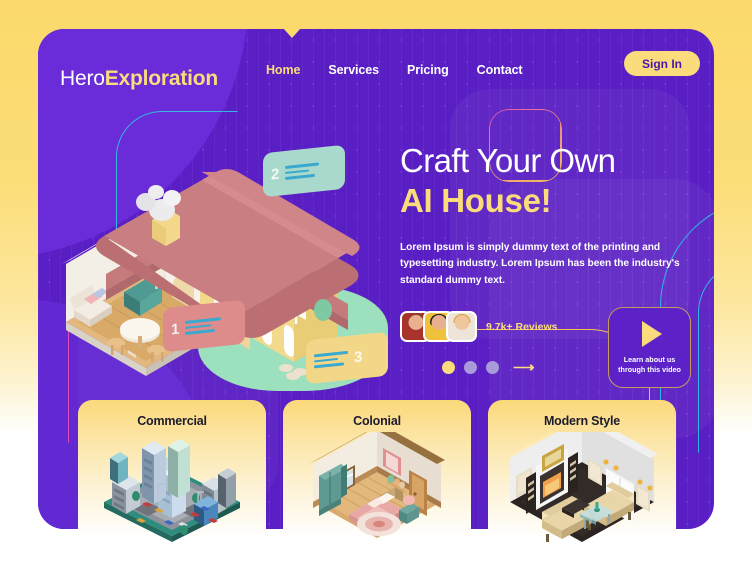  What do you see at coordinates (358, 356) in the screenshot?
I see `tooltip-number: 3` at bounding box center [358, 356].